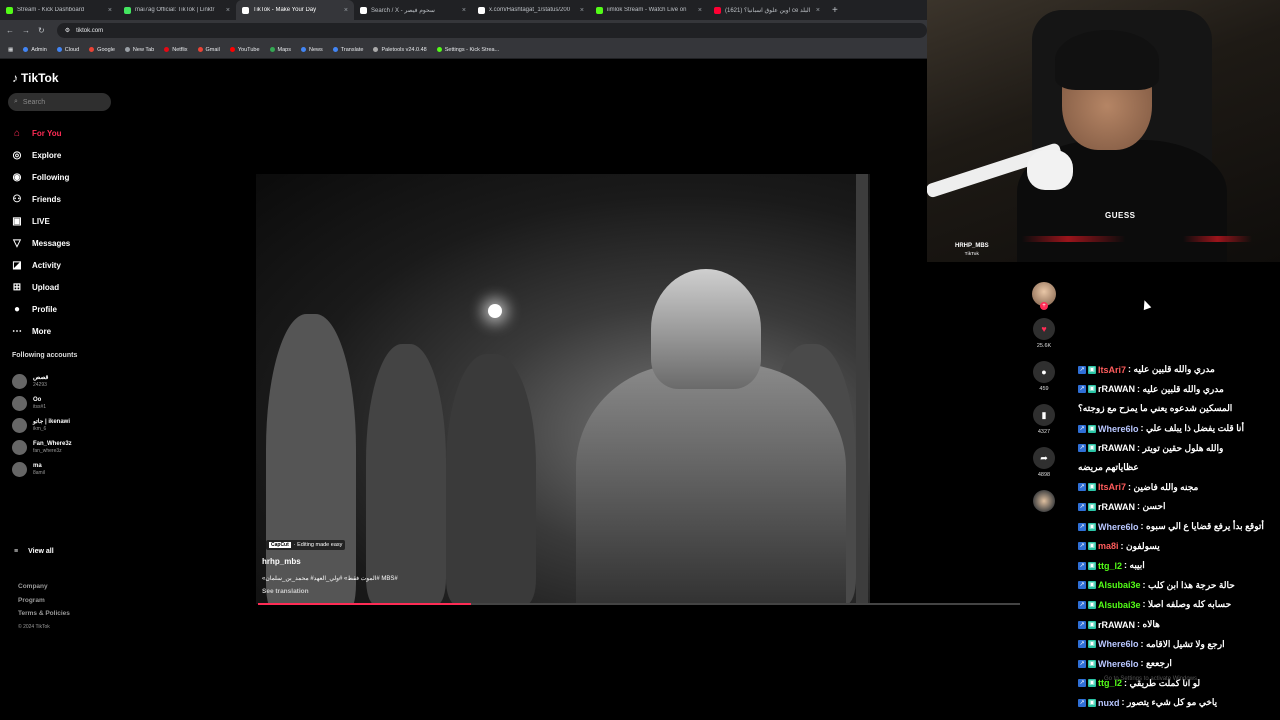 The image size is (1280, 720). Describe the element at coordinates (35, 78) in the screenshot. I see `tiktok-logo: ♪ TikTok` at that location.